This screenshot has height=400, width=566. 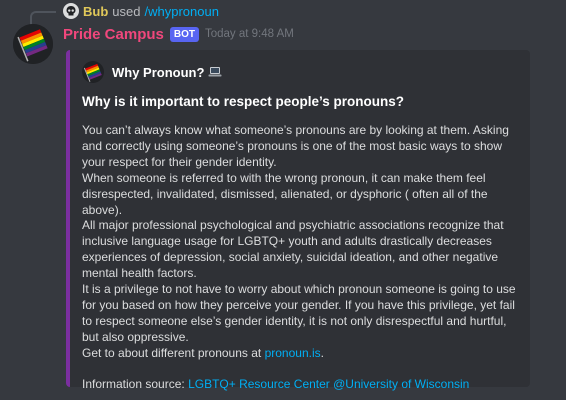 I want to click on message-header: Pride Campus BOT Today at 9:48 AM, so click(x=178, y=34).